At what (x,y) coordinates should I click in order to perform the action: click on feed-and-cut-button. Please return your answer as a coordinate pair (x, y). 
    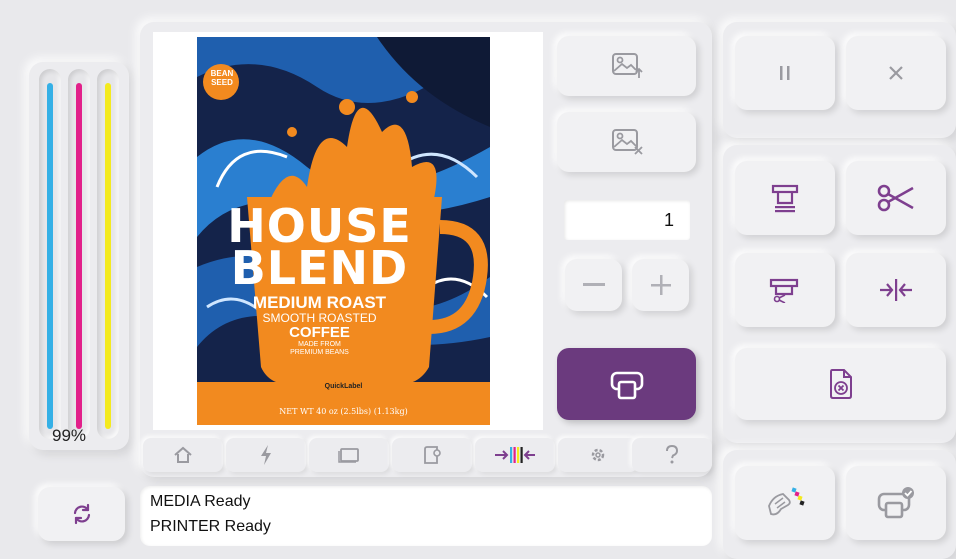
    Looking at the image, I should click on (785, 290).